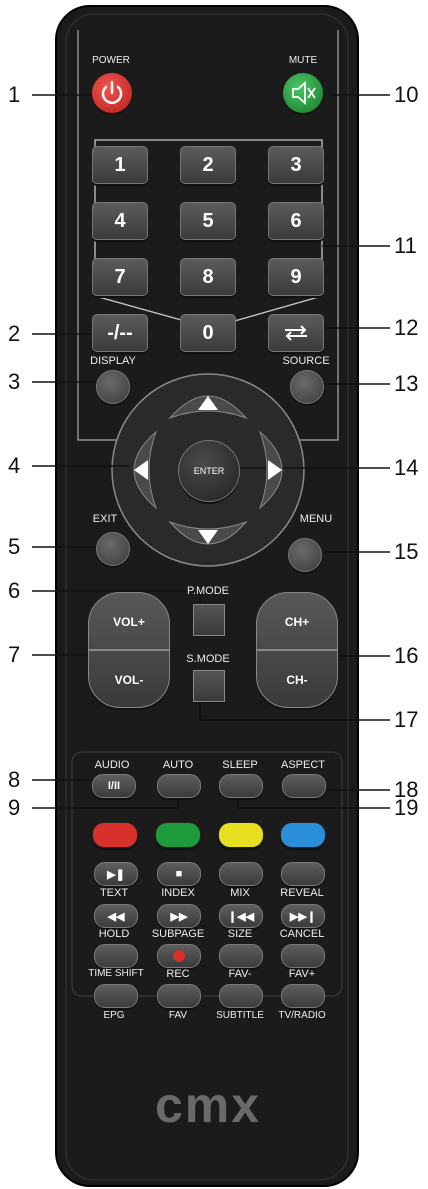 The height and width of the screenshot is (1189, 428). What do you see at coordinates (405, 245) in the screenshot?
I see `callout-11: 11` at bounding box center [405, 245].